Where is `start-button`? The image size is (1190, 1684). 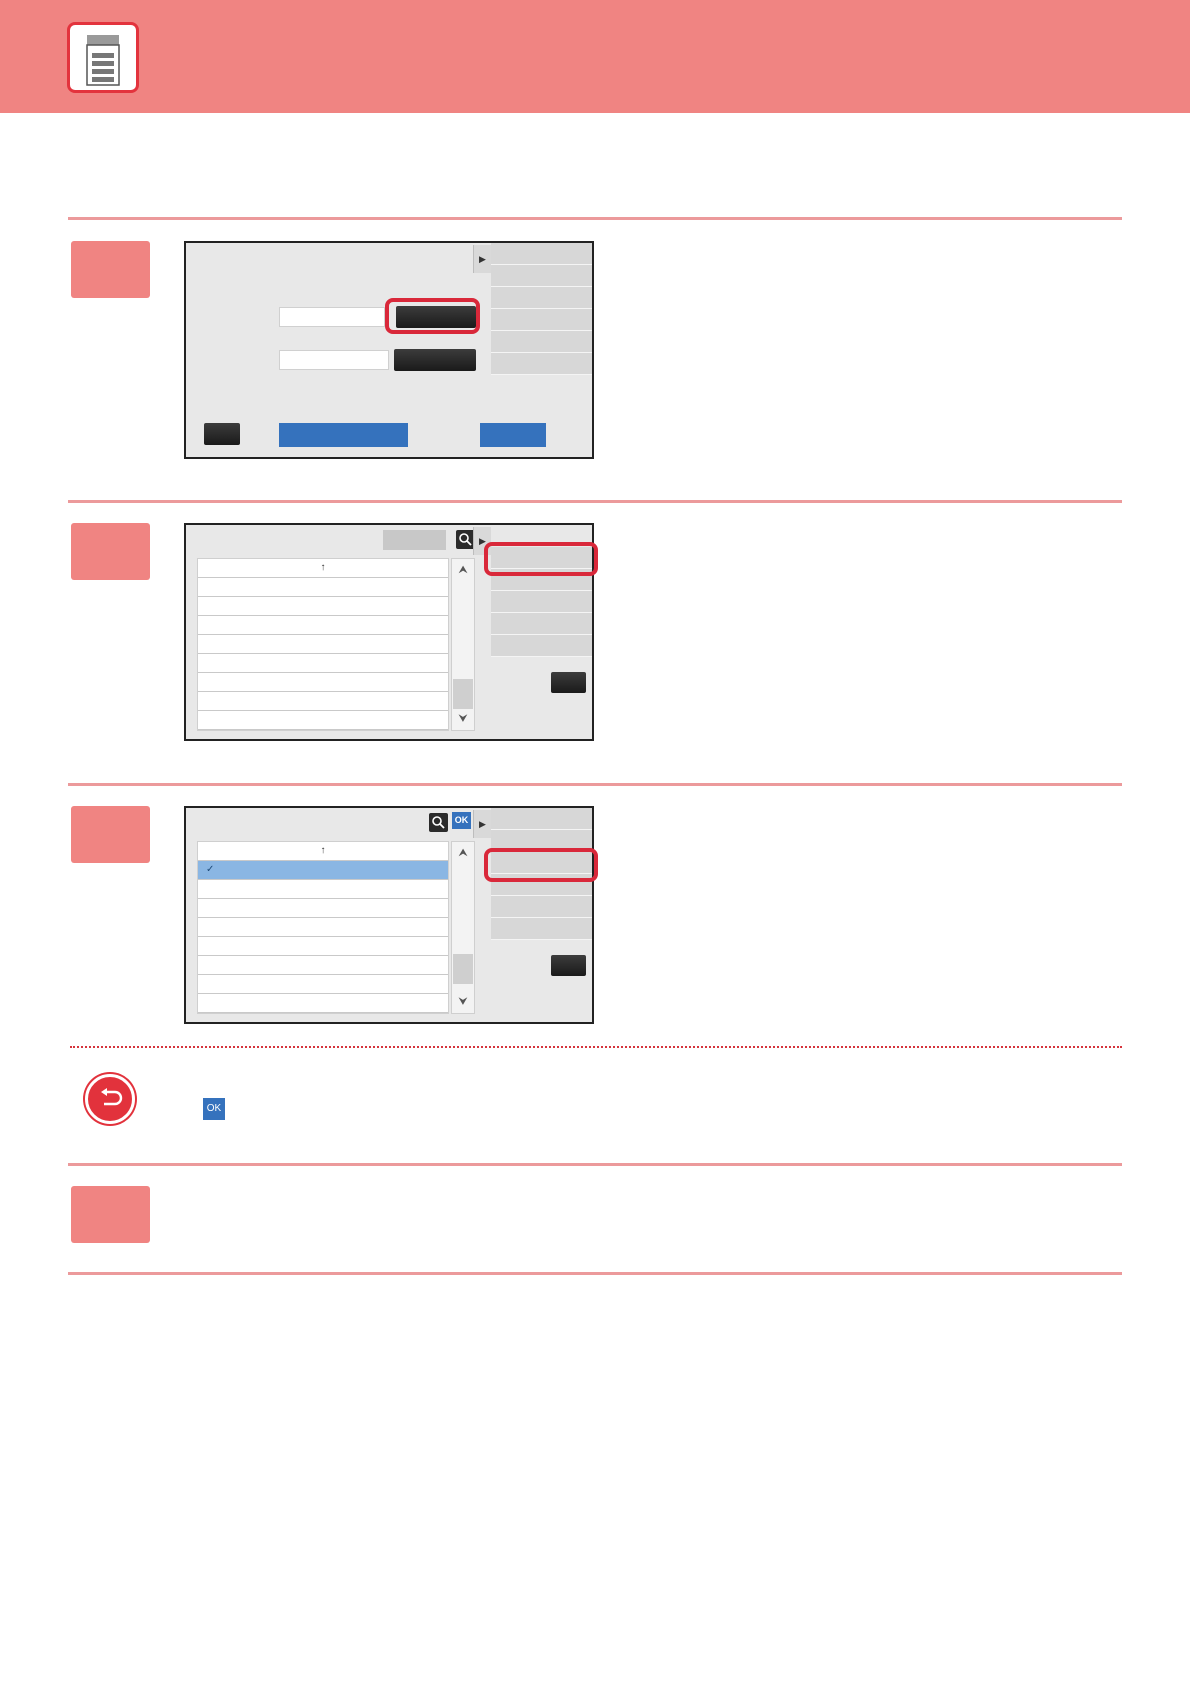
start-button is located at coordinates (513, 435).